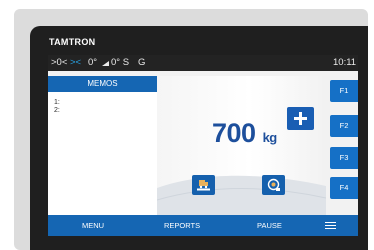  What do you see at coordinates (344, 188) in the screenshot?
I see `f4-button: F4` at bounding box center [344, 188].